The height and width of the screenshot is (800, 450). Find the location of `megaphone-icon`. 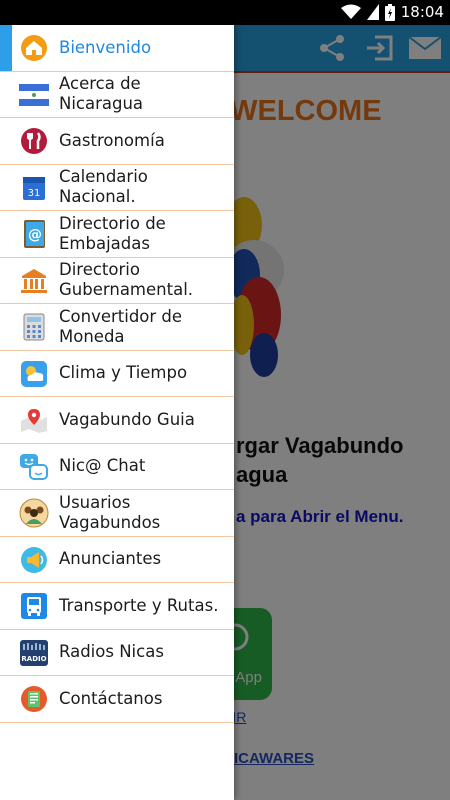

megaphone-icon is located at coordinates (34, 560).